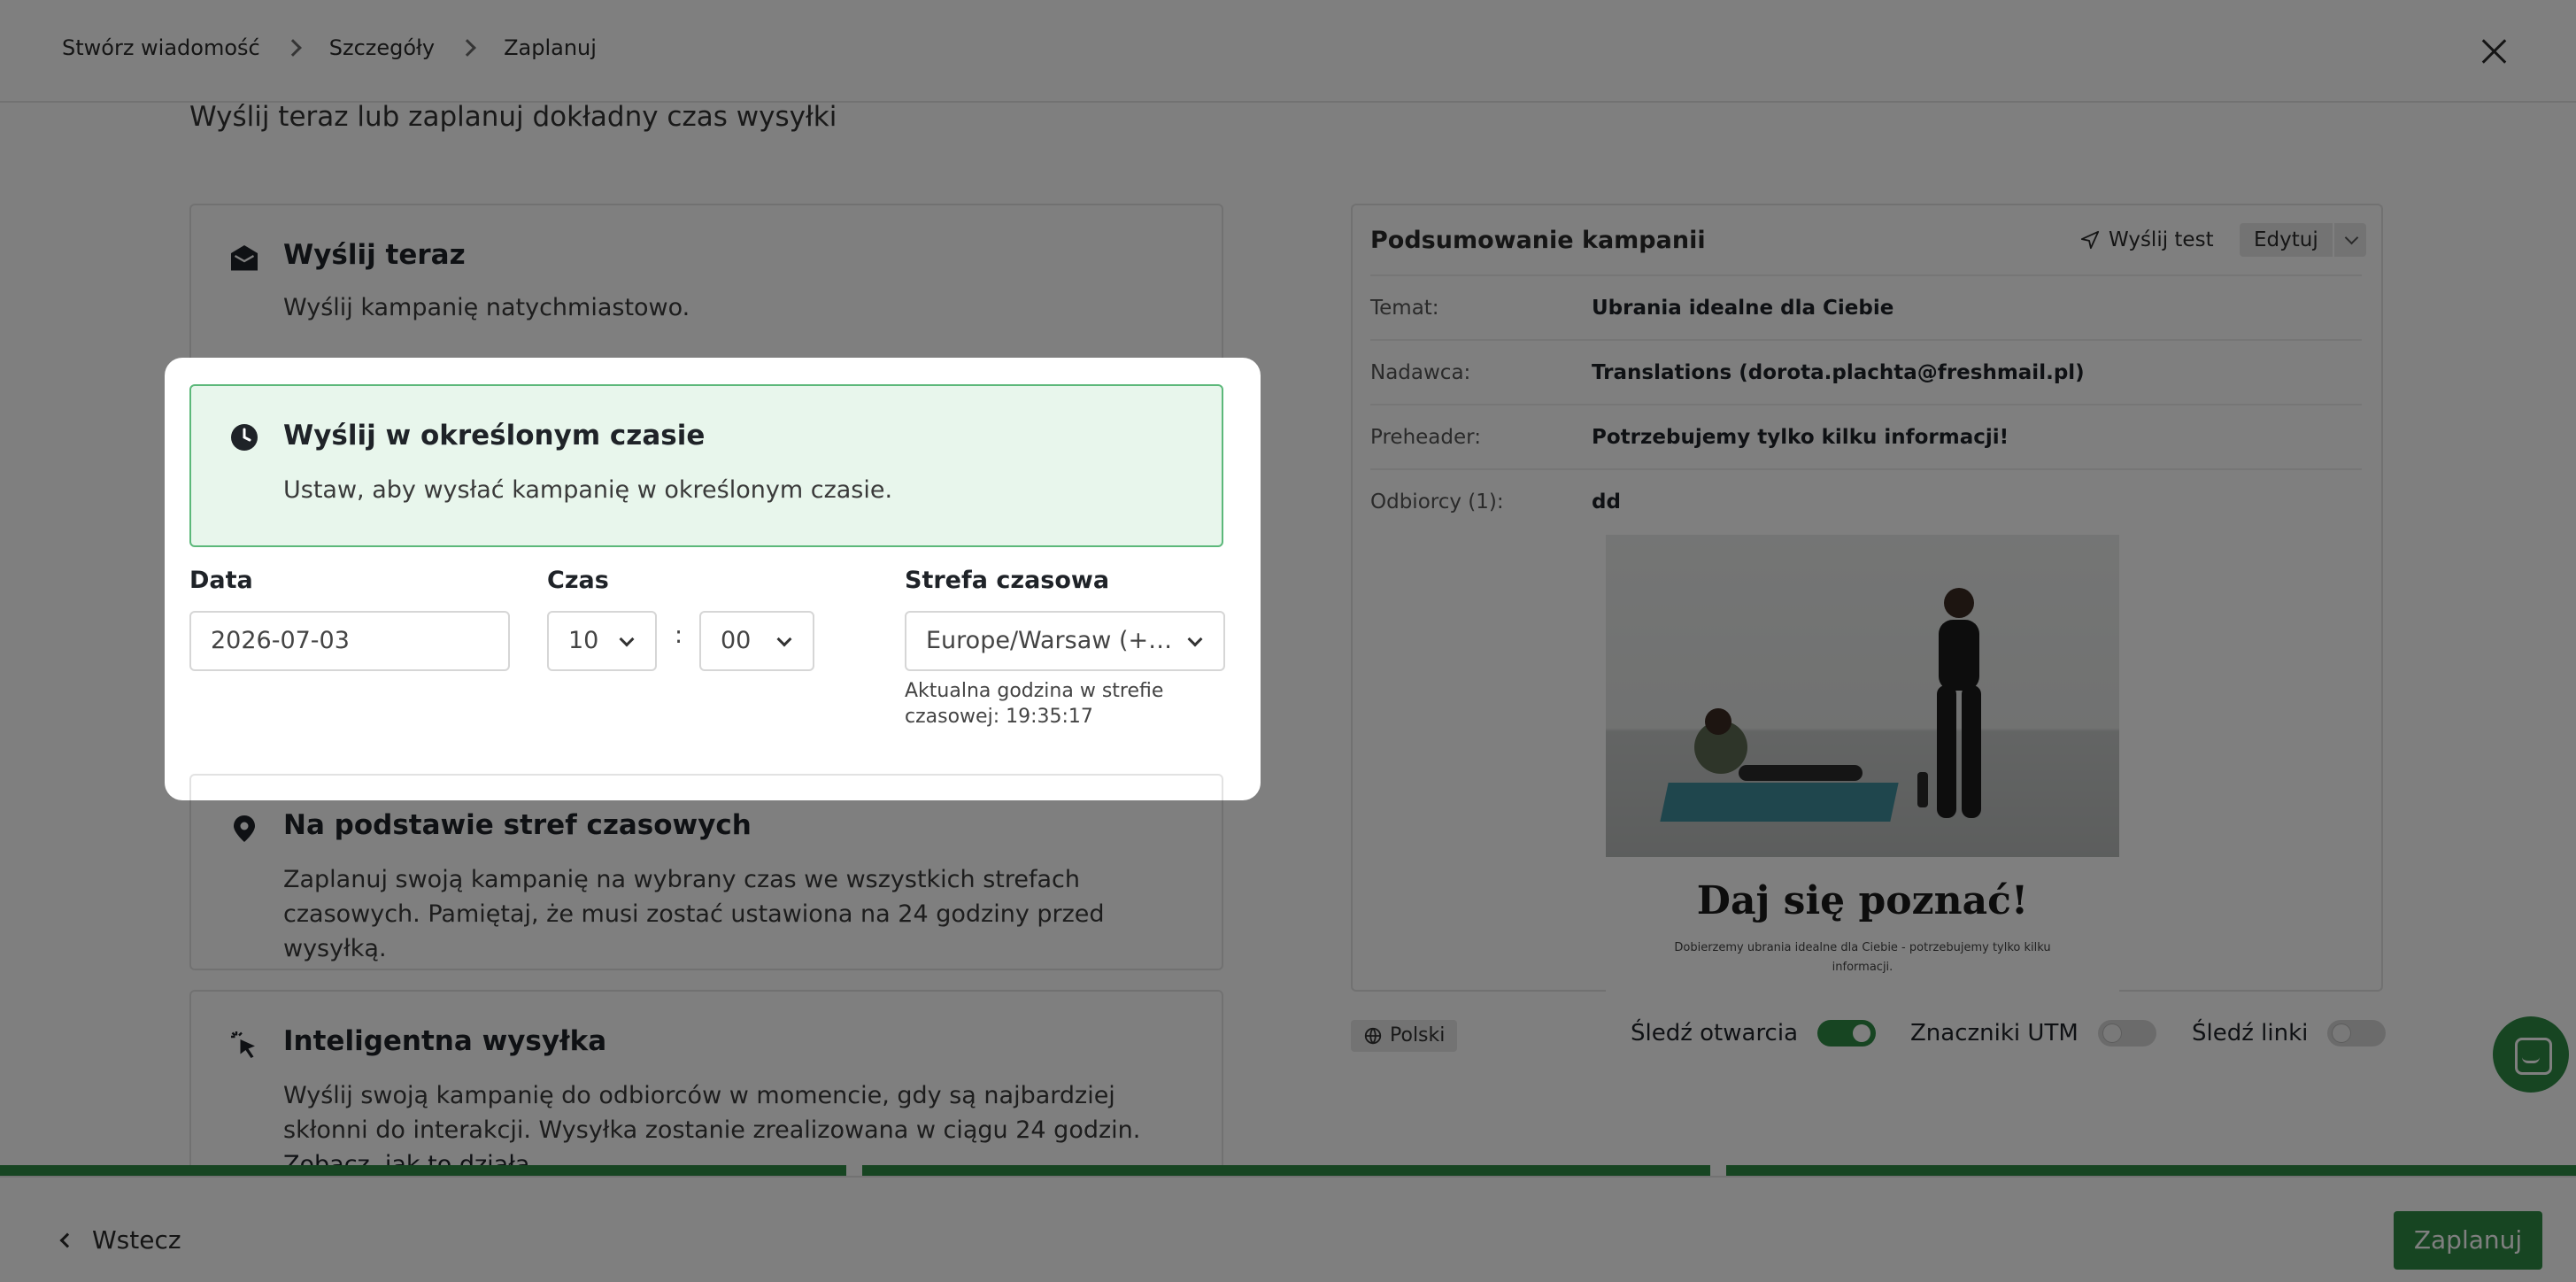 The image size is (2576, 1282). What do you see at coordinates (2161, 239) in the screenshot?
I see `send-test-label: Wyślij test` at bounding box center [2161, 239].